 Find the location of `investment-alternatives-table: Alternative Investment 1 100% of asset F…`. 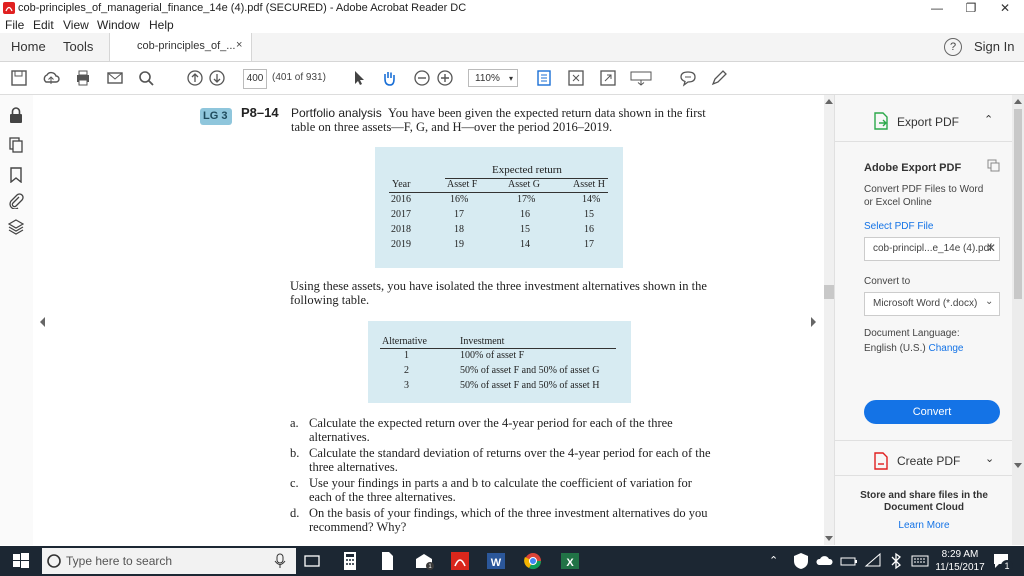

investment-alternatives-table: Alternative Investment 1 100% of asset F… is located at coordinates (499, 362).